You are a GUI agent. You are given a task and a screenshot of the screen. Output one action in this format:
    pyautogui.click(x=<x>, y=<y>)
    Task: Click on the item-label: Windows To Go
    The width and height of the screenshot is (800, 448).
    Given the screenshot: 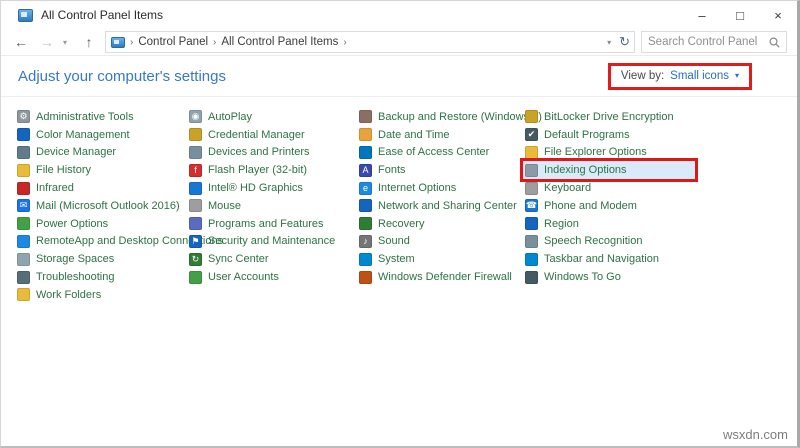 What is the action you would take?
    pyautogui.click(x=582, y=277)
    